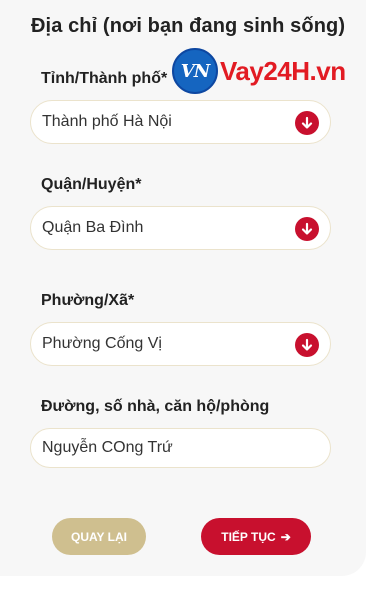 This screenshot has width=370, height=609. What do you see at coordinates (104, 78) in the screenshot?
I see `province-label: Tỉnh/Thành phố*` at bounding box center [104, 78].